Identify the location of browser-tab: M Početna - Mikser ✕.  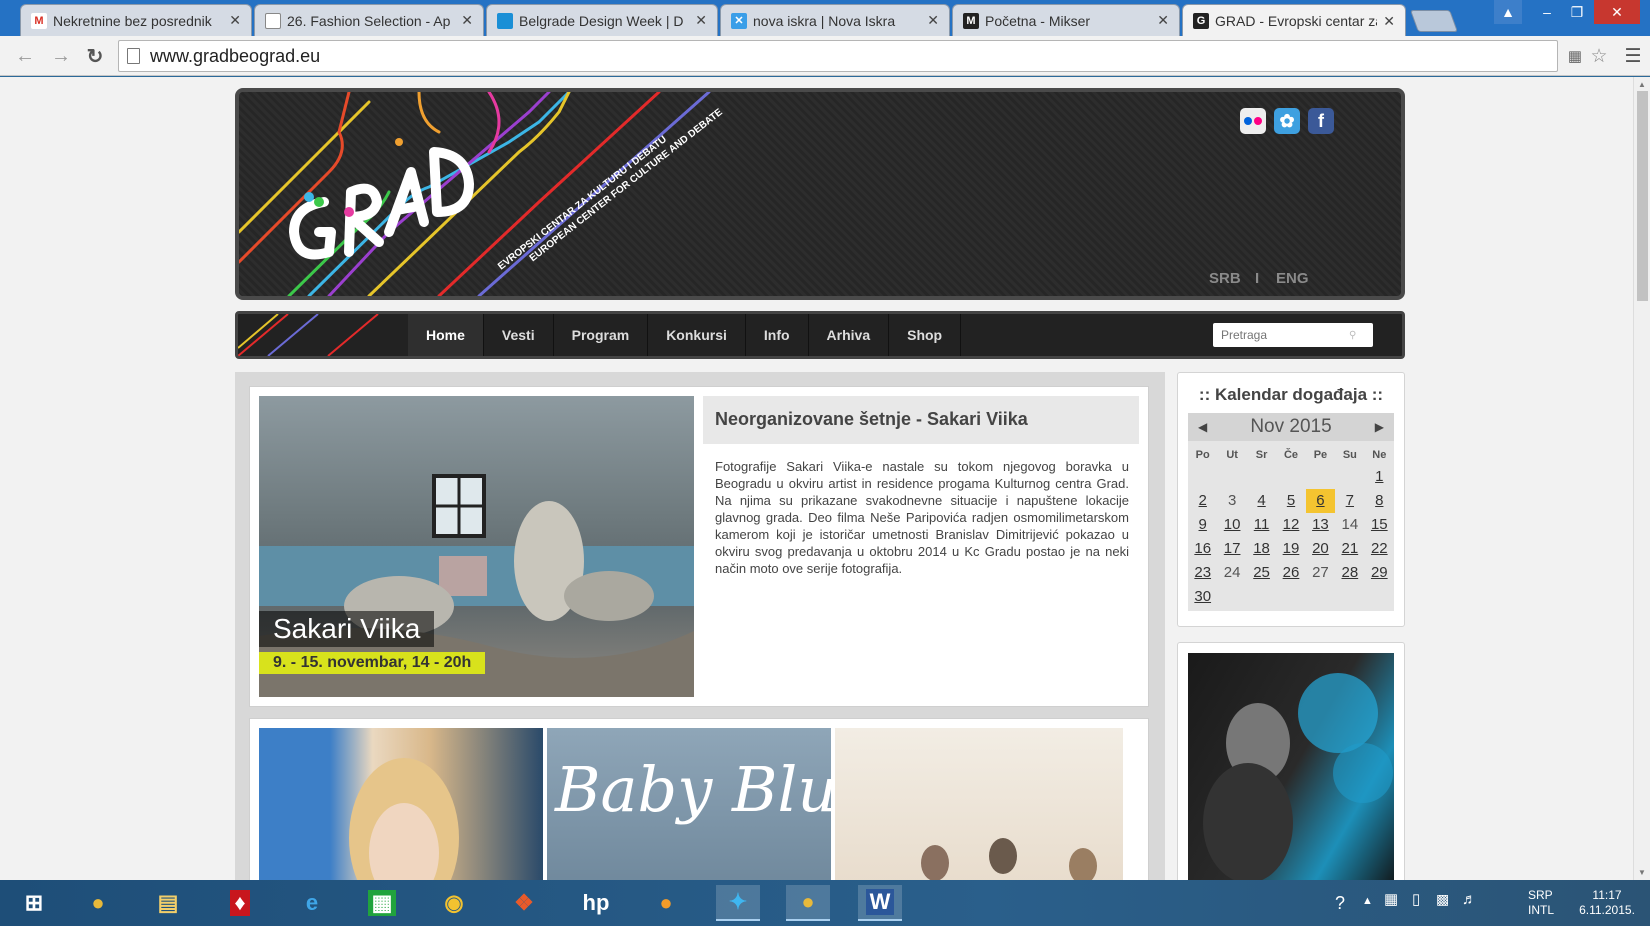
(1066, 20).